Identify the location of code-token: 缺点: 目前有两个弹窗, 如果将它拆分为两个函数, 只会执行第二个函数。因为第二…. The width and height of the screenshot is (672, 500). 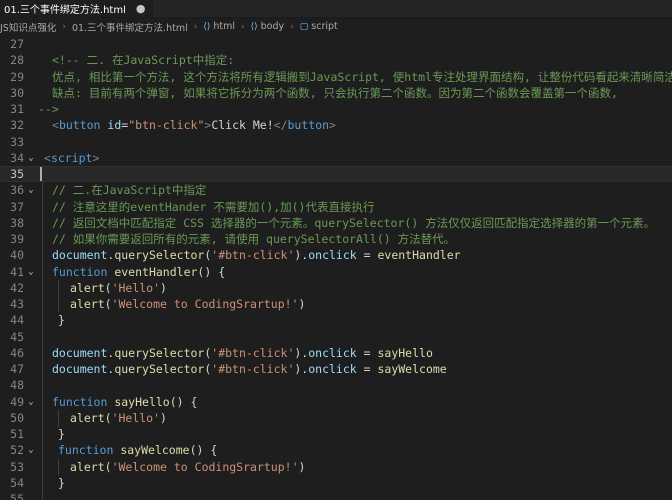
(335, 92).